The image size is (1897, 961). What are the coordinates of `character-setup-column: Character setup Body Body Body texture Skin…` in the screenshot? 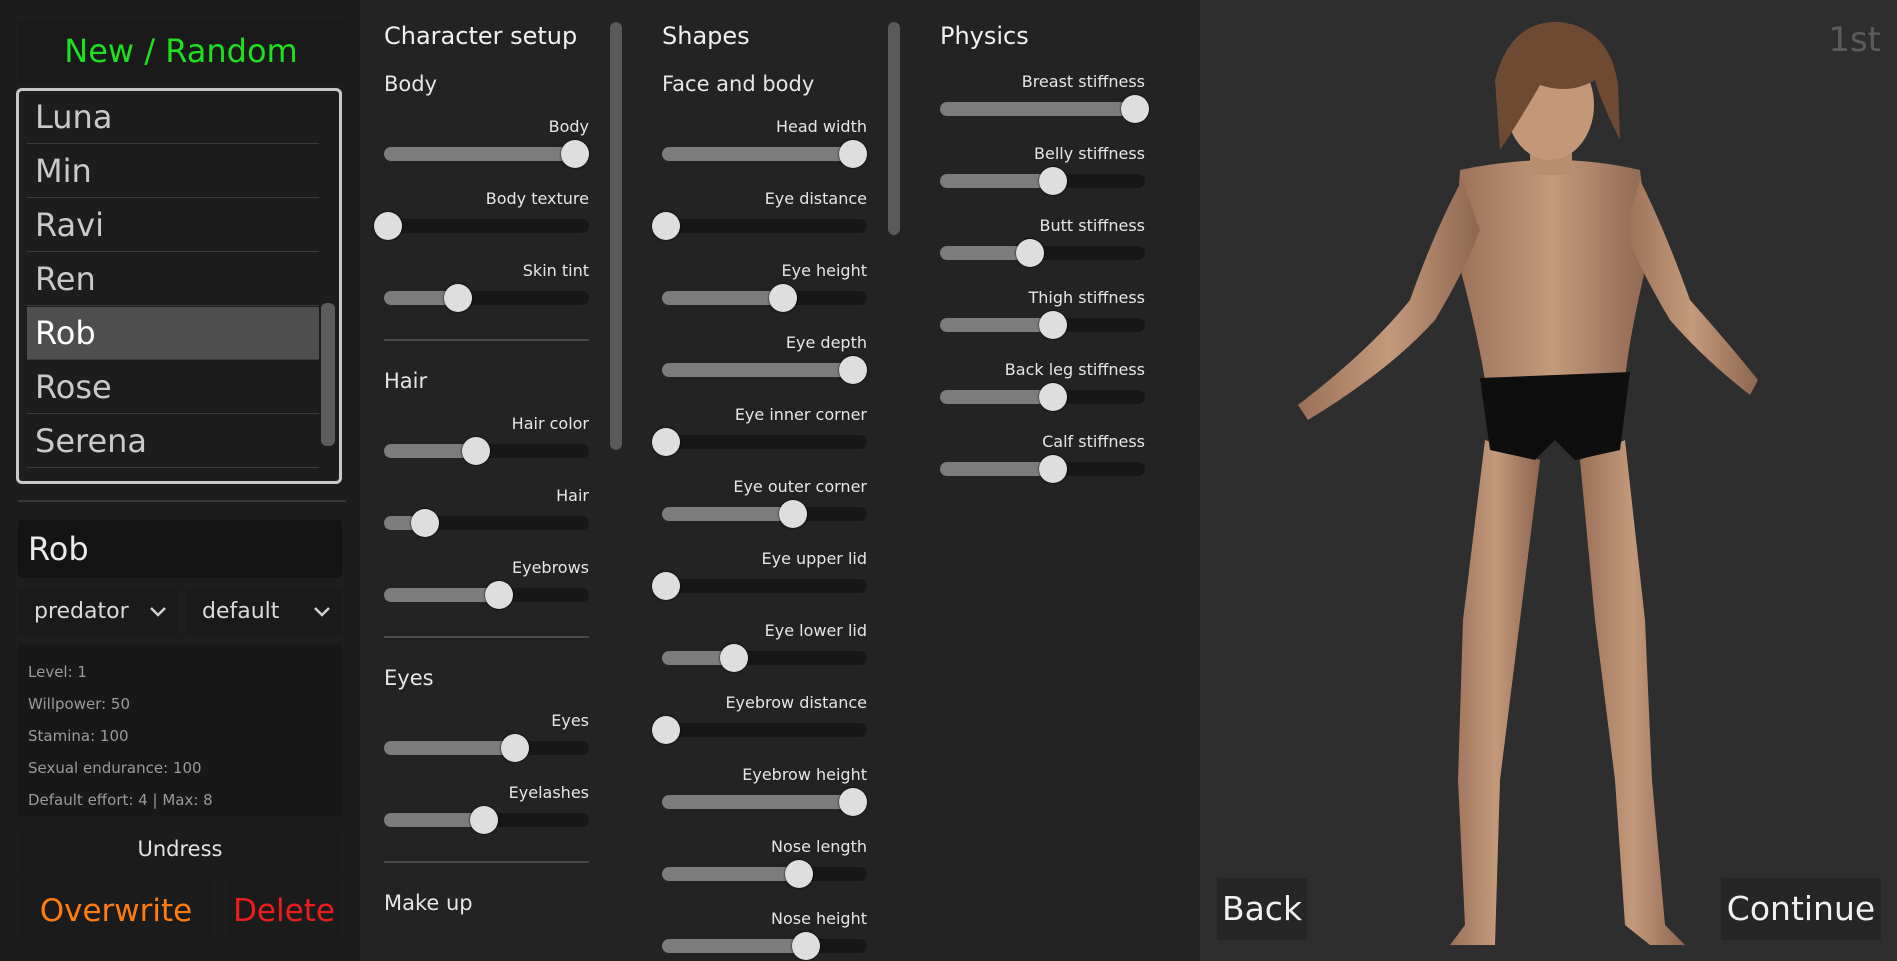 It's located at (496, 480).